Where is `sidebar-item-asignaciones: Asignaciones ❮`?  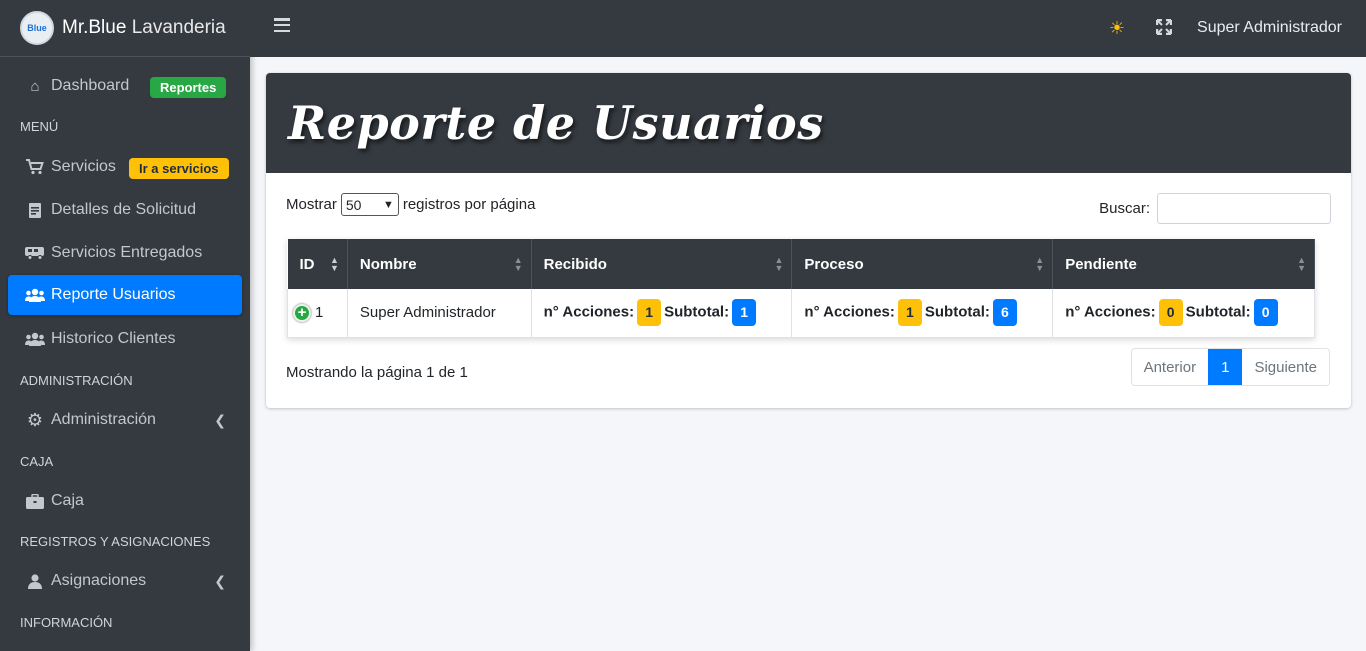
sidebar-item-asignaciones: Asignaciones ❮ is located at coordinates (125, 581).